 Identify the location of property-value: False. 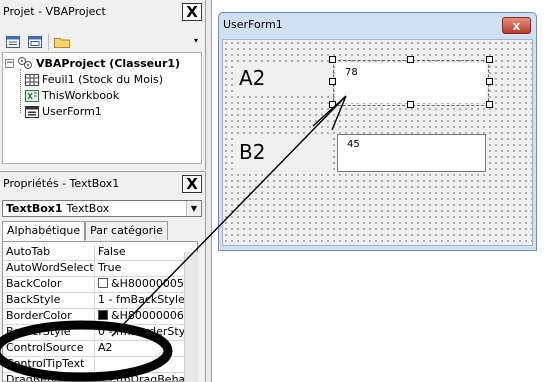
(146, 252).